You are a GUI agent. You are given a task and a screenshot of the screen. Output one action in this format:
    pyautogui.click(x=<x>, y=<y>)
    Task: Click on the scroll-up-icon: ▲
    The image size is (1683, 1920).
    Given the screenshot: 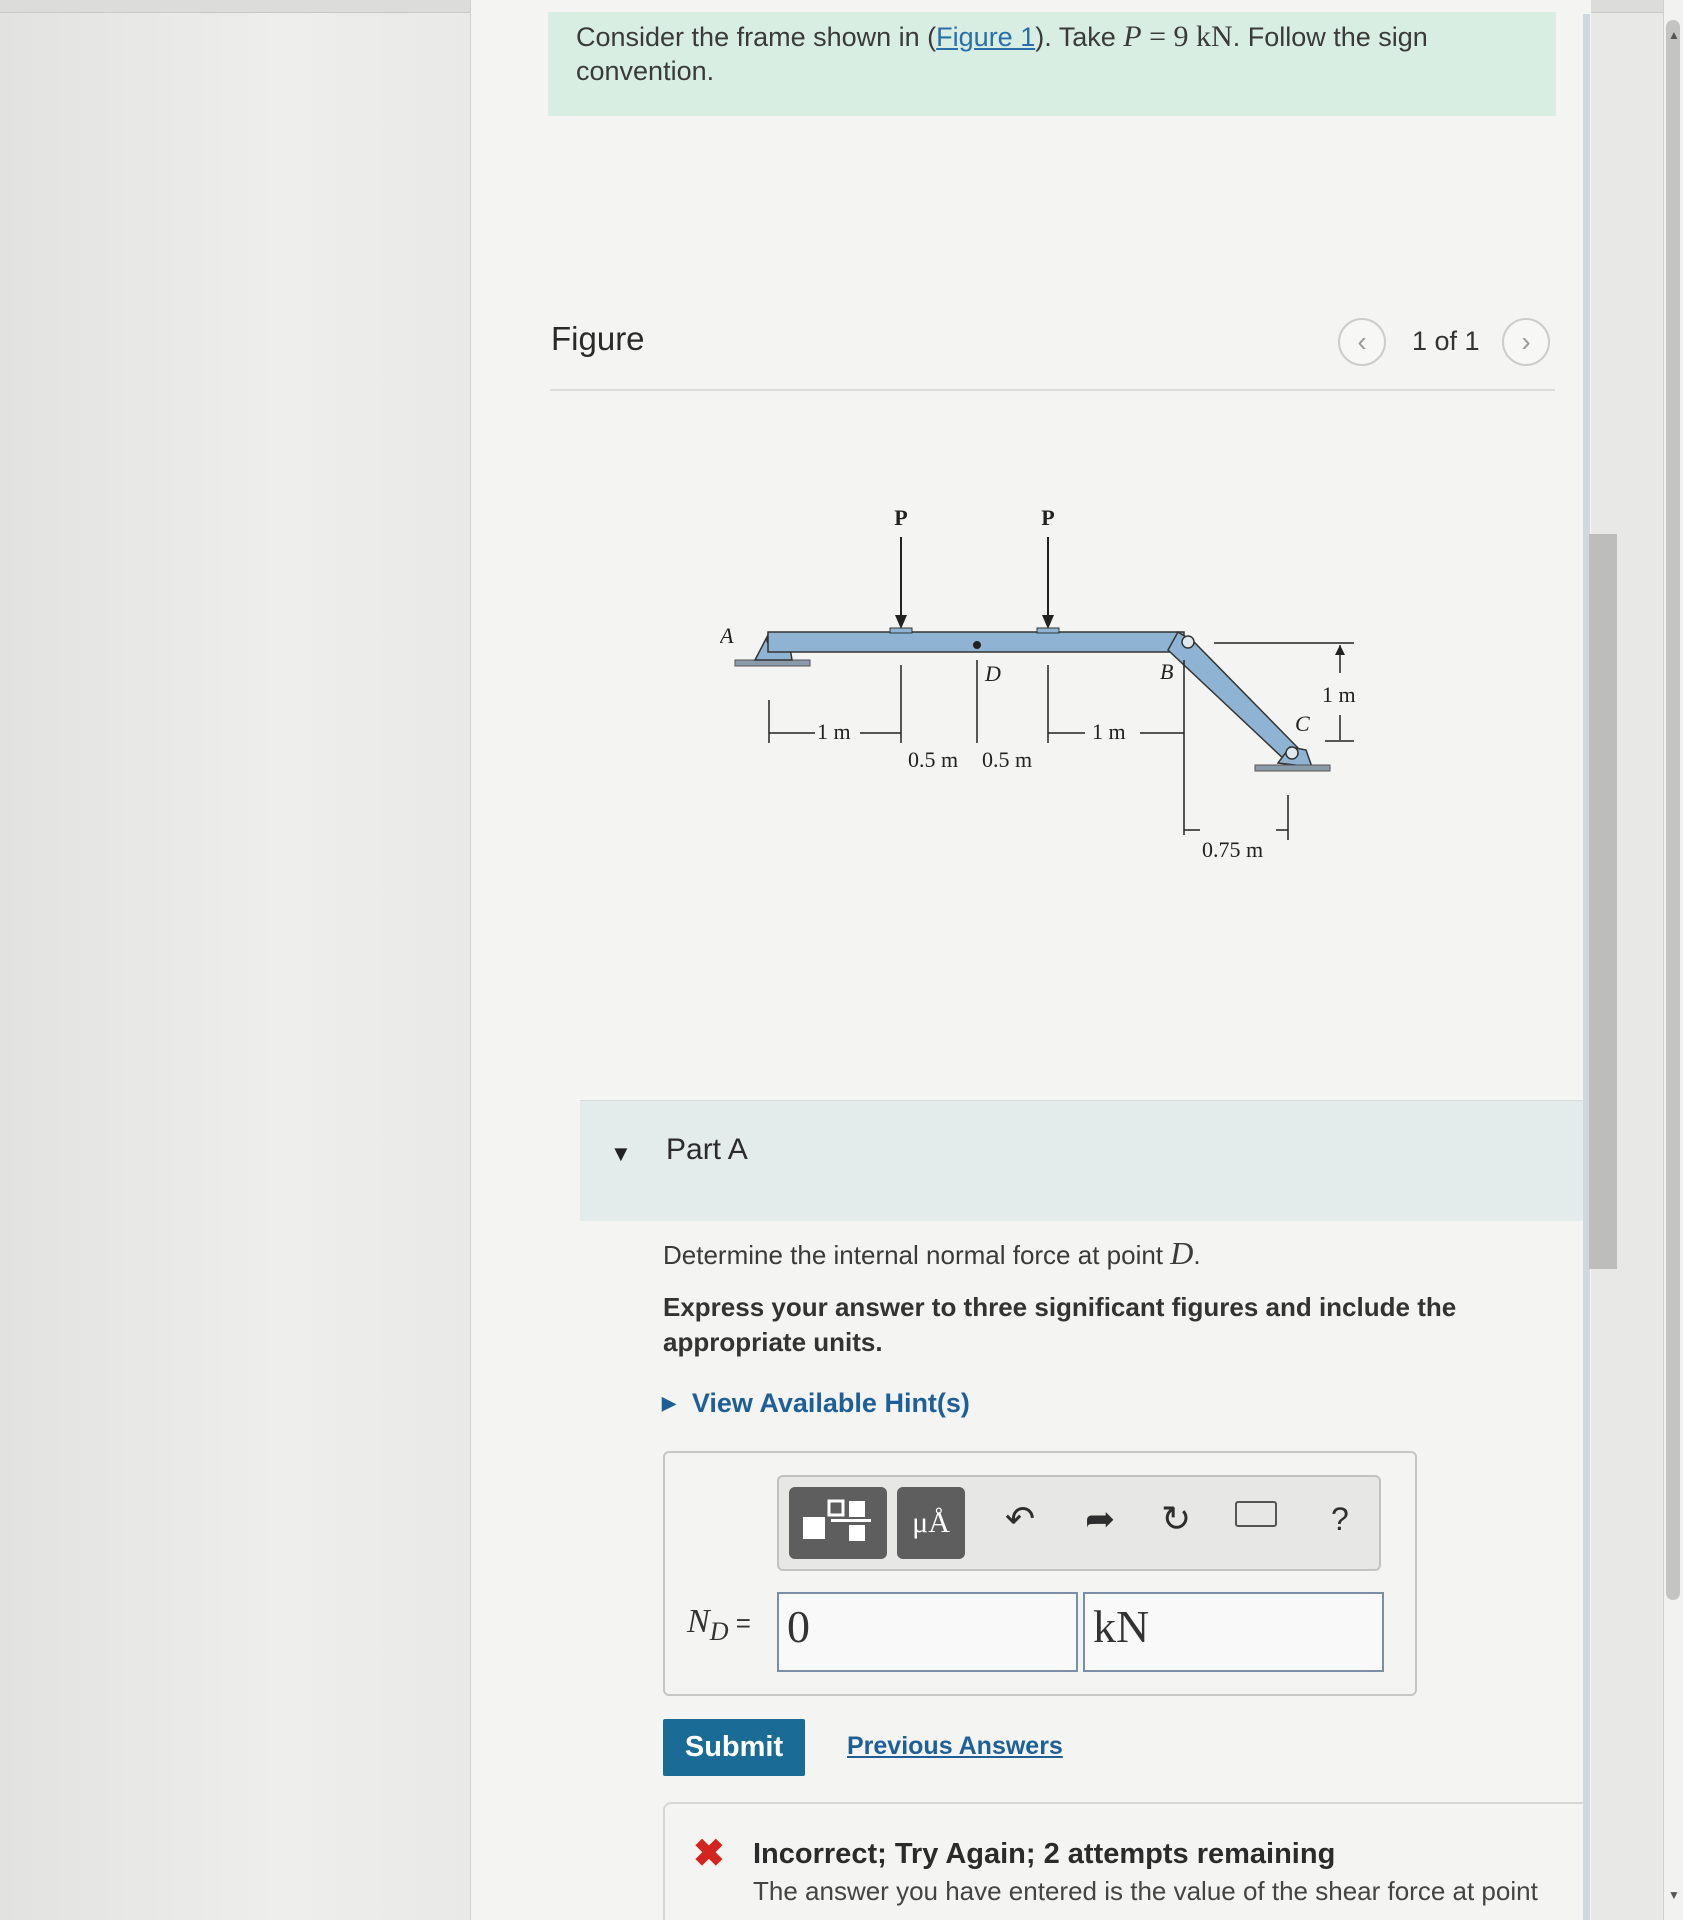 What is the action you would take?
    pyautogui.click(x=1674, y=35)
    